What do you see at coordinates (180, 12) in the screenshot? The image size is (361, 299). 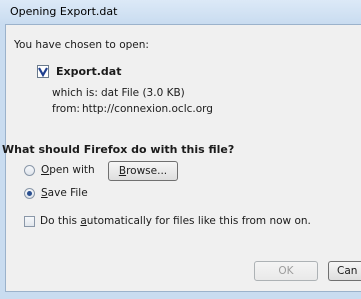 I see `title-bar: Opening Export.dat` at bounding box center [180, 12].